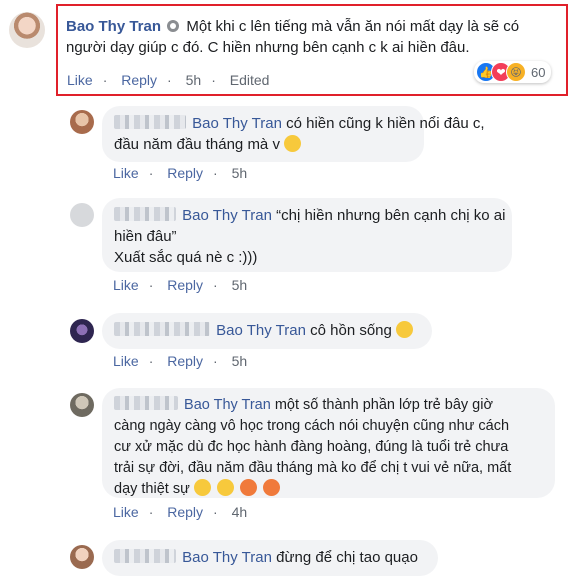 The width and height of the screenshot is (580, 577). Describe the element at coordinates (186, 257) in the screenshot. I see `reply-text: Xuất sắc quá nè c :)))` at that location.